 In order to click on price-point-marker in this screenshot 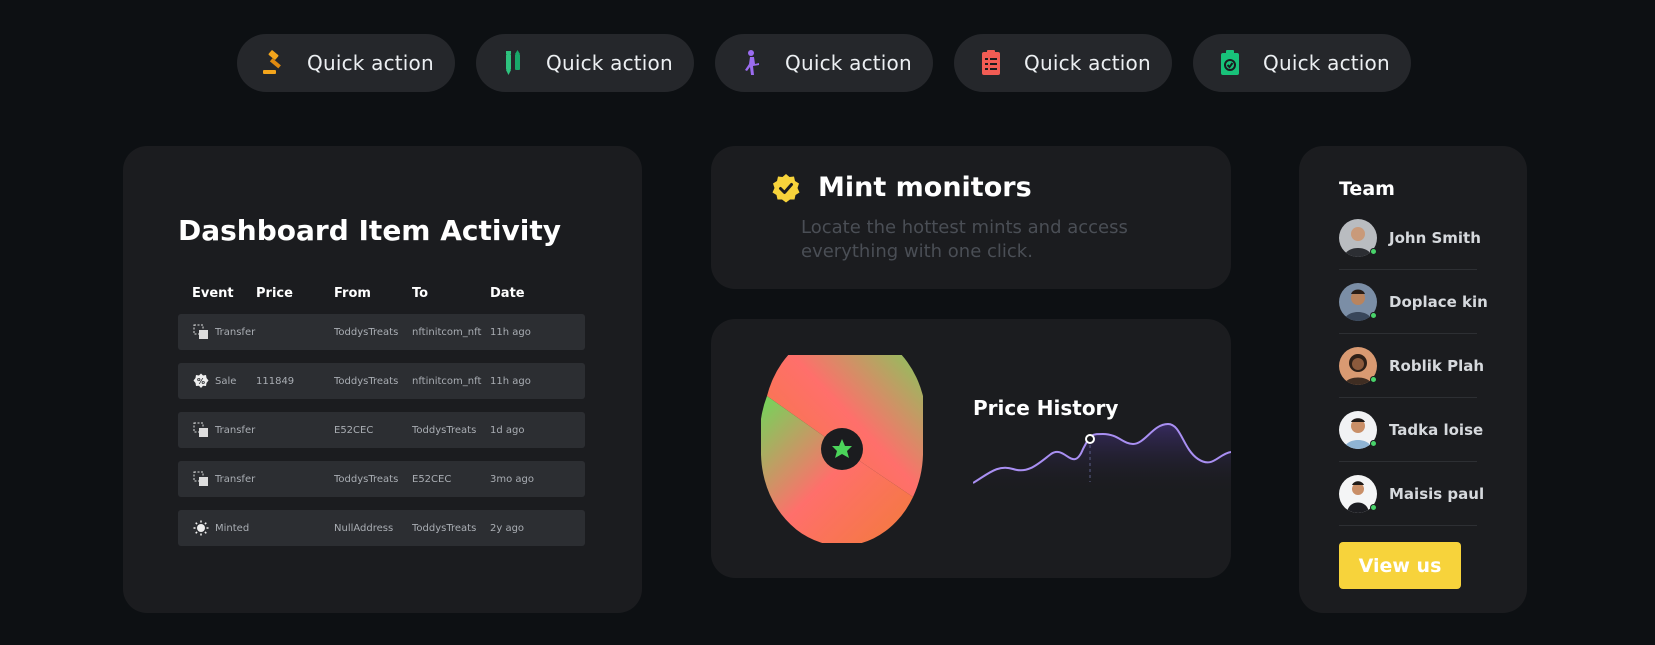, I will do `click(1090, 439)`.